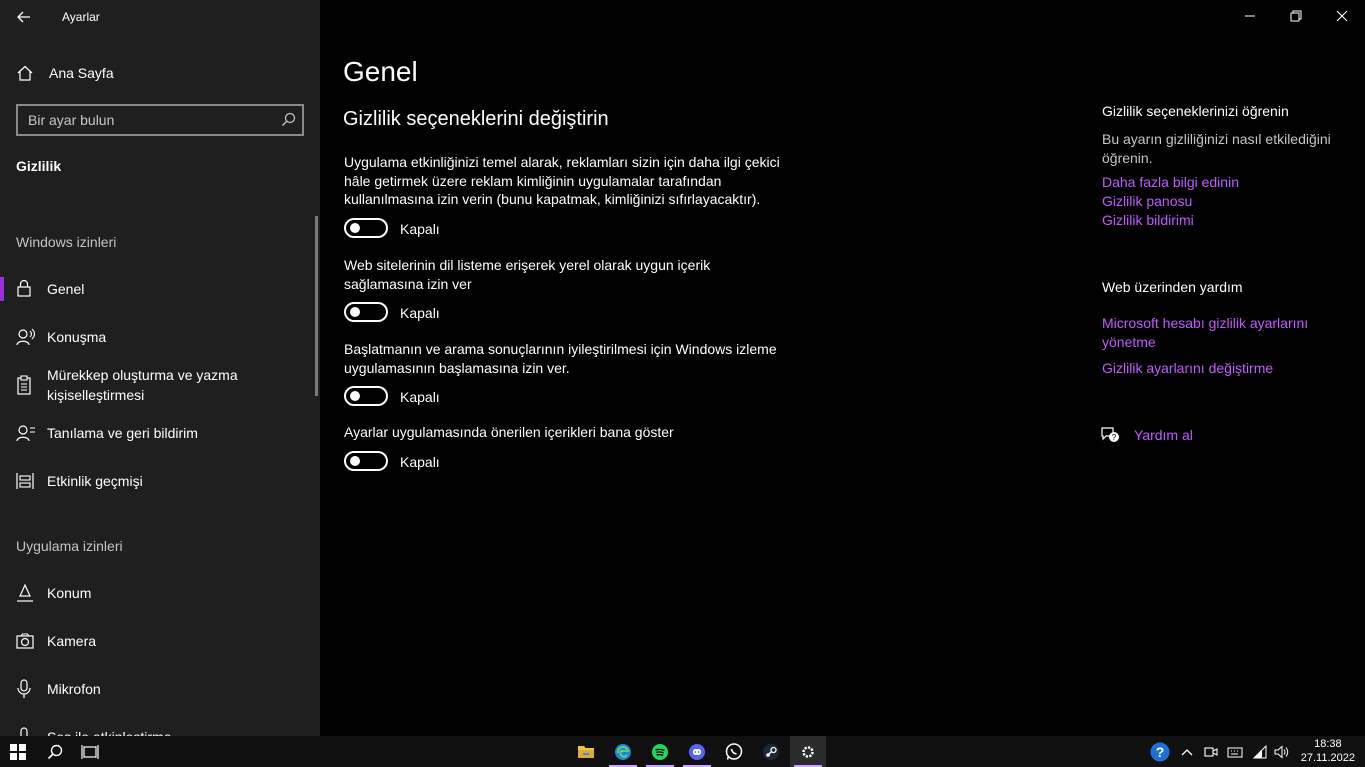  What do you see at coordinates (1222, 182) in the screenshot?
I see `learn-more-link: Daha fazla bilgi edinin` at bounding box center [1222, 182].